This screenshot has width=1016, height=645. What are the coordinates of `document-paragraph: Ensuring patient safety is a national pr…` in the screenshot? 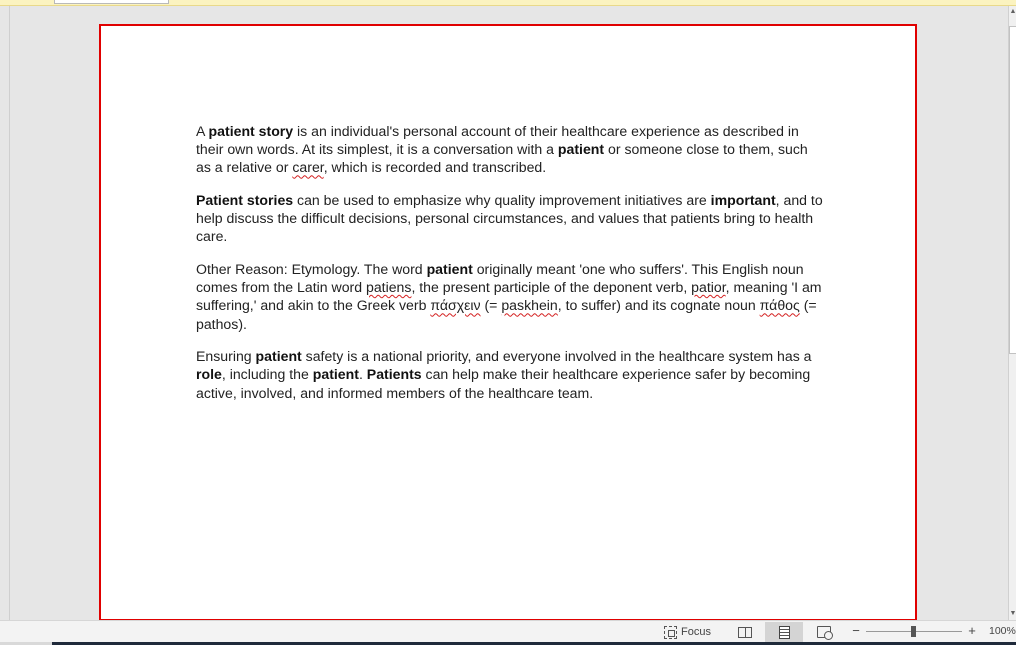 It's located at (511, 374).